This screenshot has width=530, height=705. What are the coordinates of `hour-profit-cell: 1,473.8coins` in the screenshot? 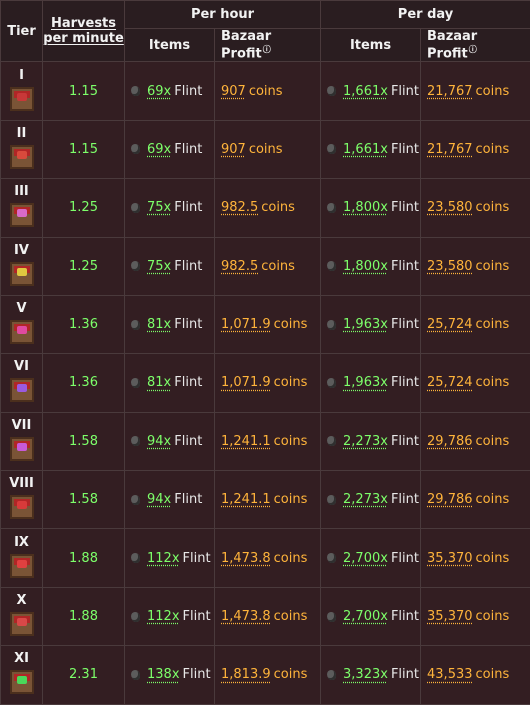 It's located at (268, 558).